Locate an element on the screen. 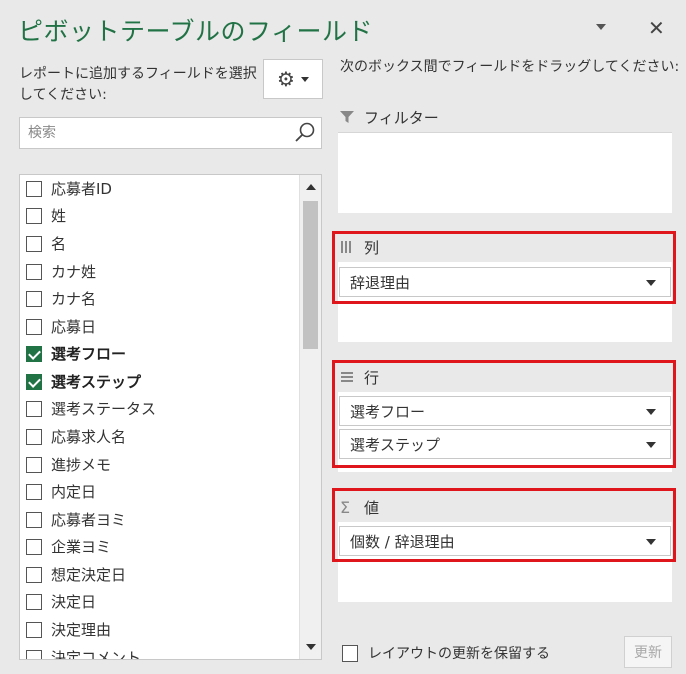 This screenshot has width=686, height=674. list-item: 進捗メモ is located at coordinates (161, 464).